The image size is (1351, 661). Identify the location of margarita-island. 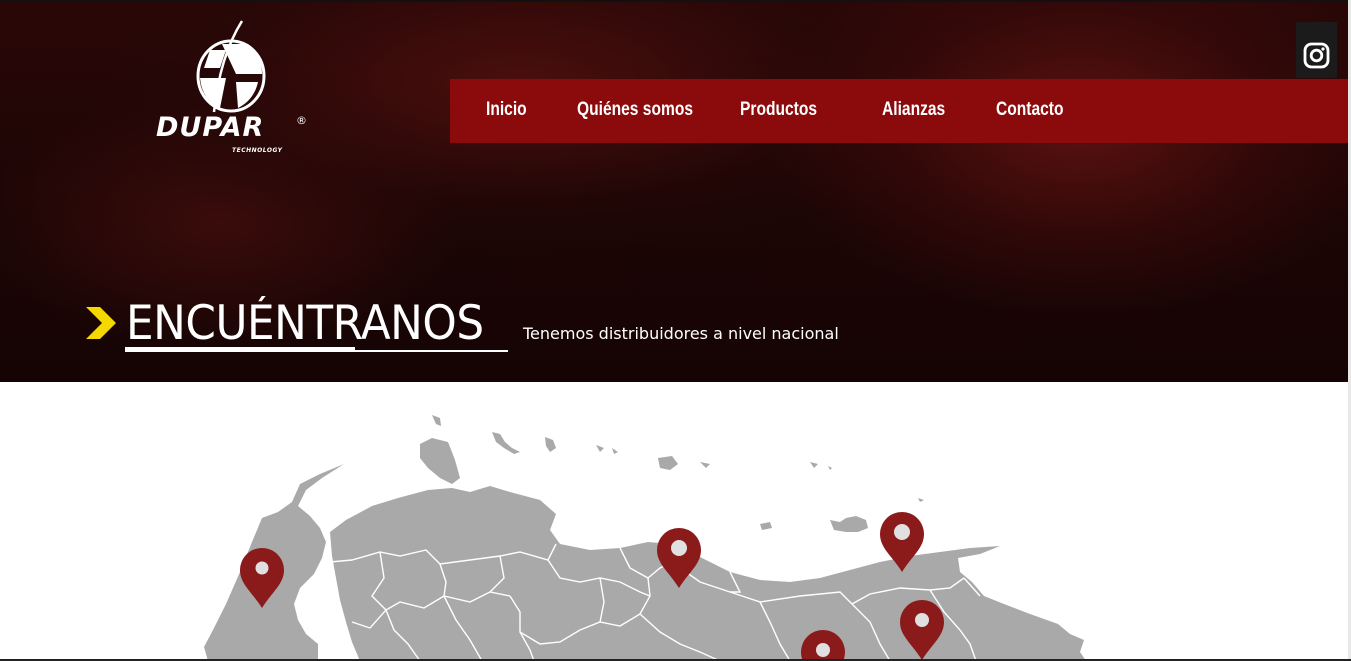
(668, 463).